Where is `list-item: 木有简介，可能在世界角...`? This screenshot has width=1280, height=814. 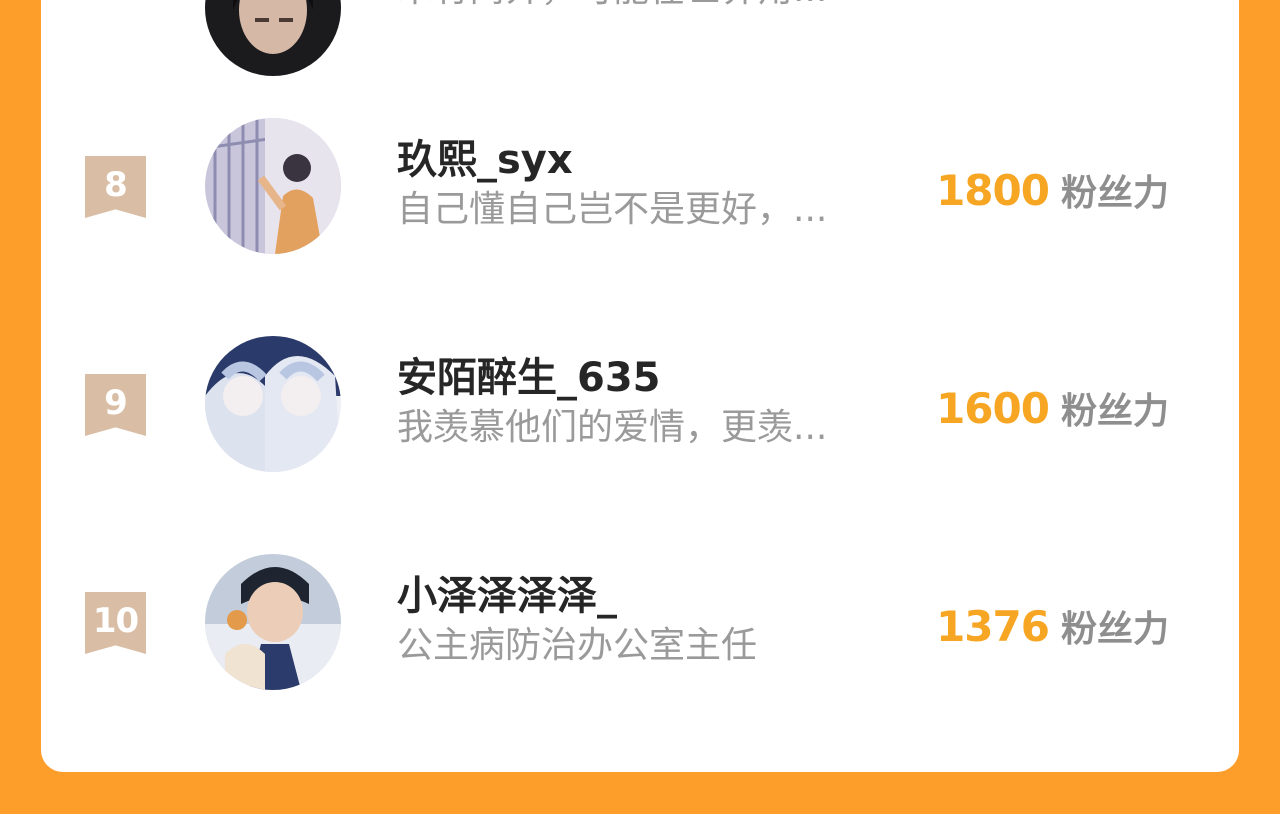 list-item: 木有简介，可能在世界角... is located at coordinates (640, 40).